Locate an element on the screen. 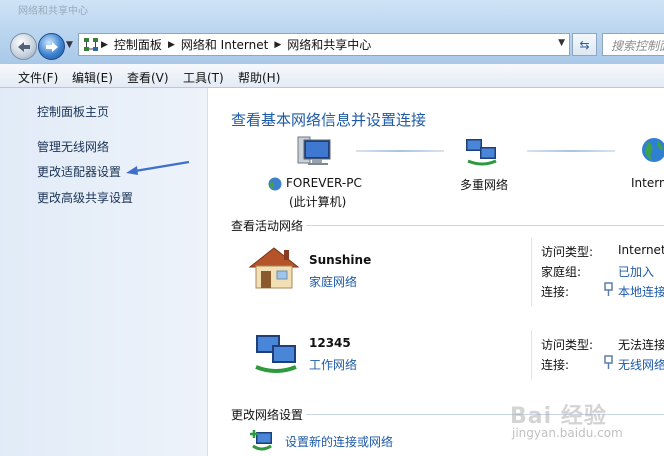 The width and height of the screenshot is (664, 456). network-name-sunshine: Sunshine is located at coordinates (340, 260).